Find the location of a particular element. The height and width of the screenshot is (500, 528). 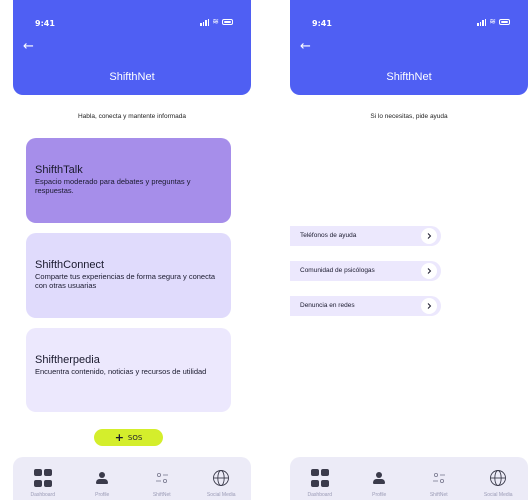

help-item-psychologists: Comunidad de psicólogas is located at coordinates (365, 271).